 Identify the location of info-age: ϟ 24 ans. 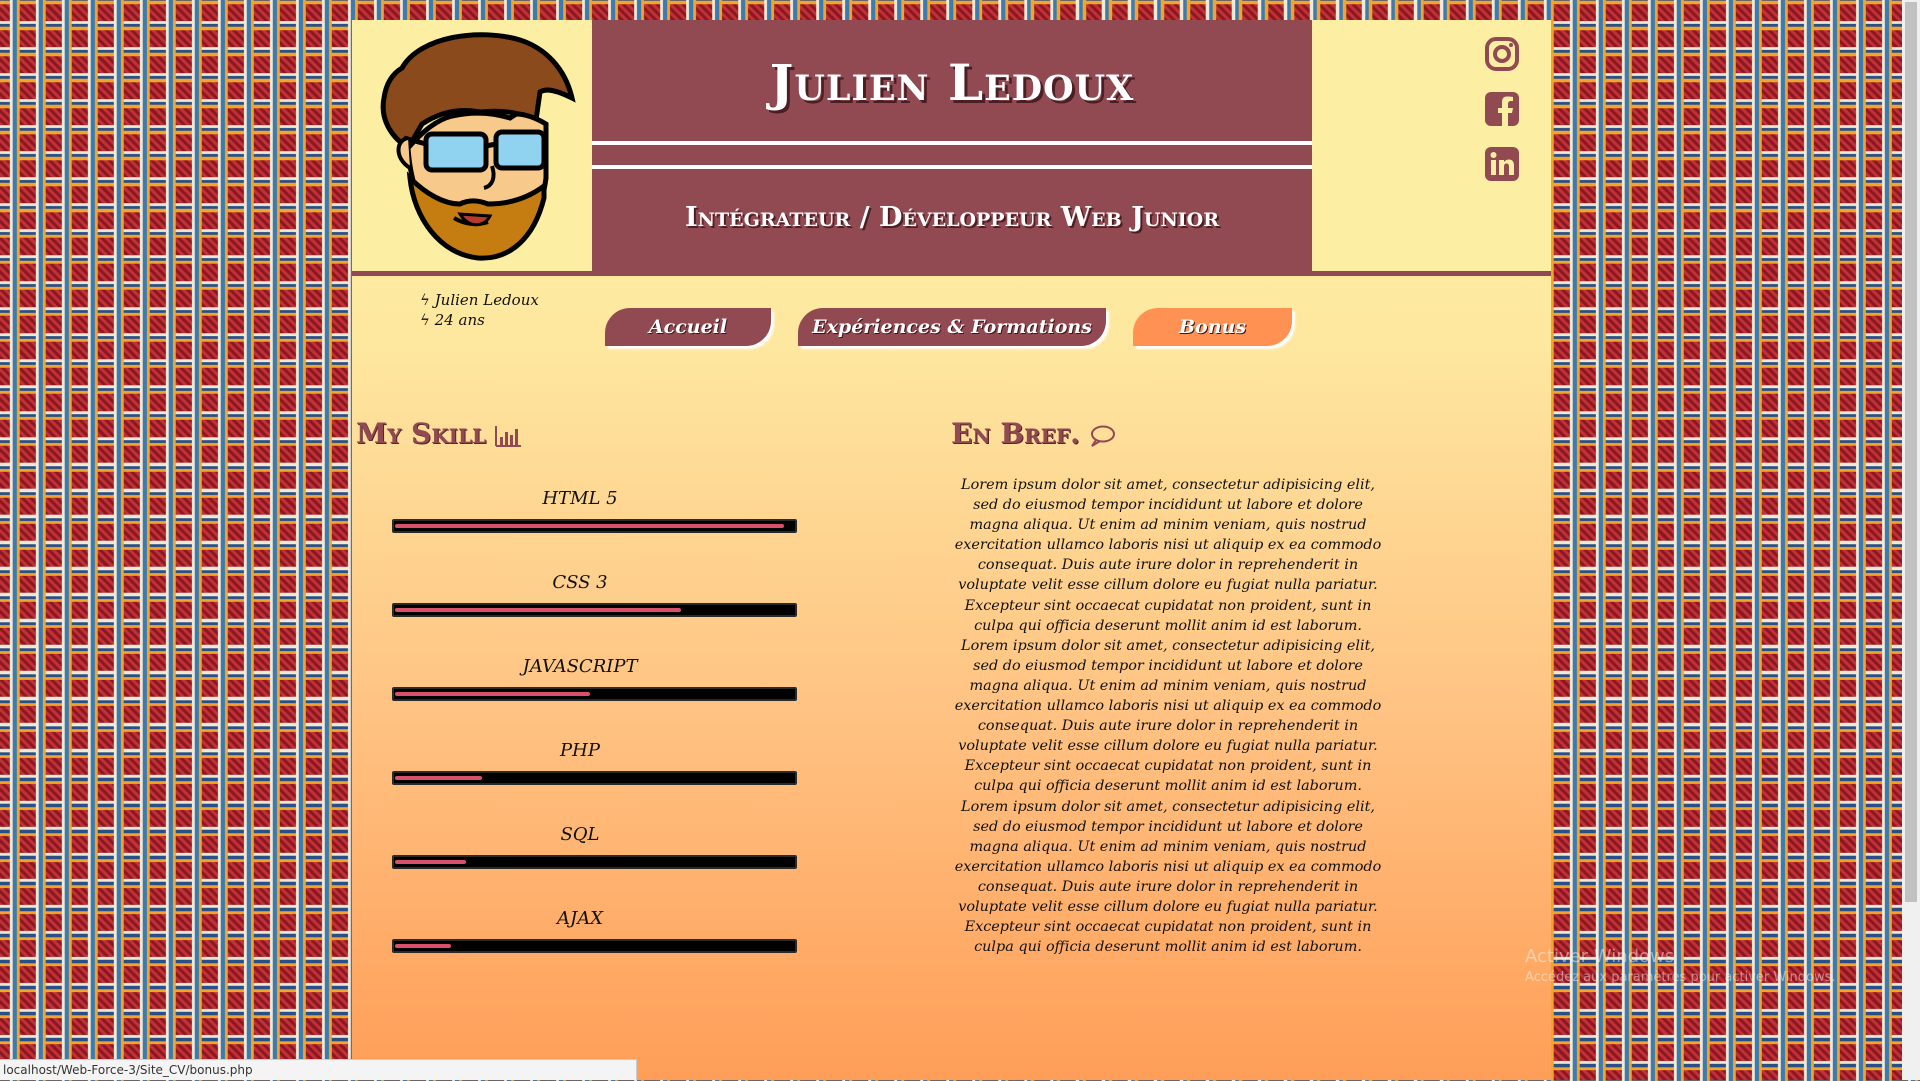
(452, 320).